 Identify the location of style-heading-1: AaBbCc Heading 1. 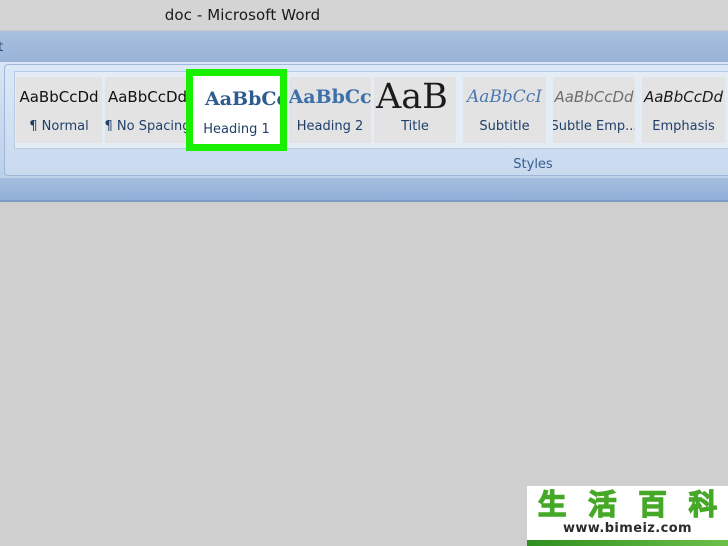
(236, 110).